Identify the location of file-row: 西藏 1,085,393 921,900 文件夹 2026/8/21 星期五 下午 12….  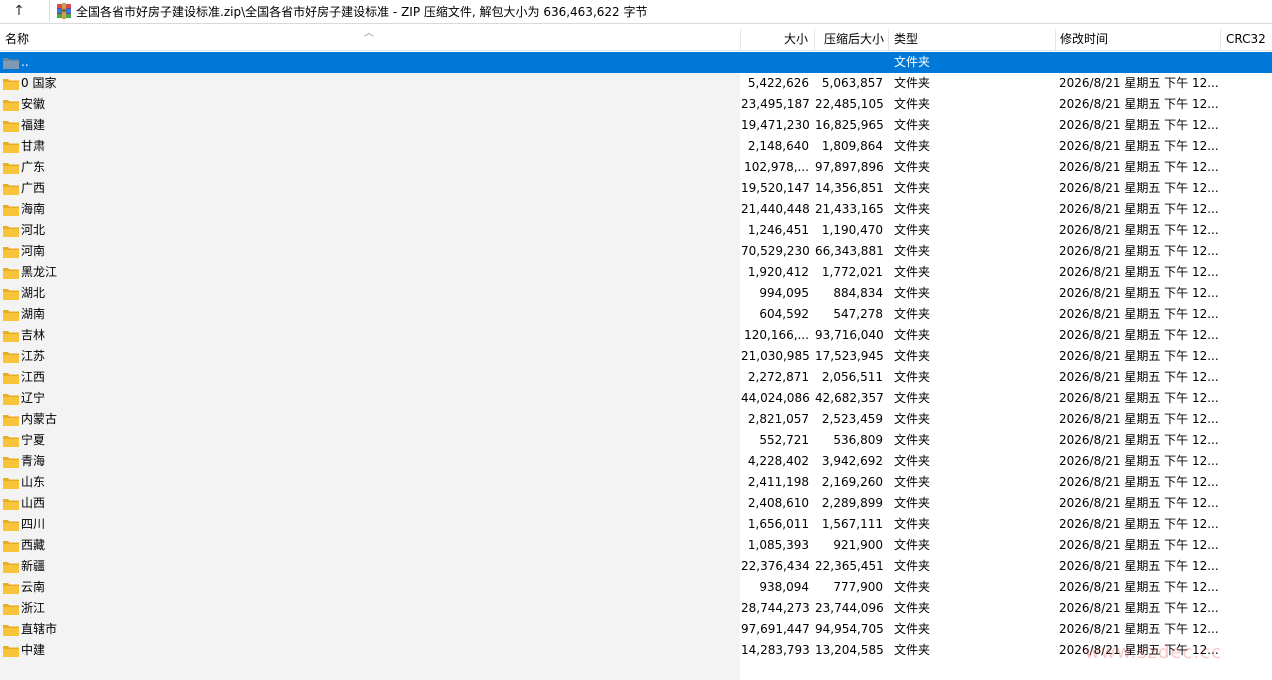
(636, 545).